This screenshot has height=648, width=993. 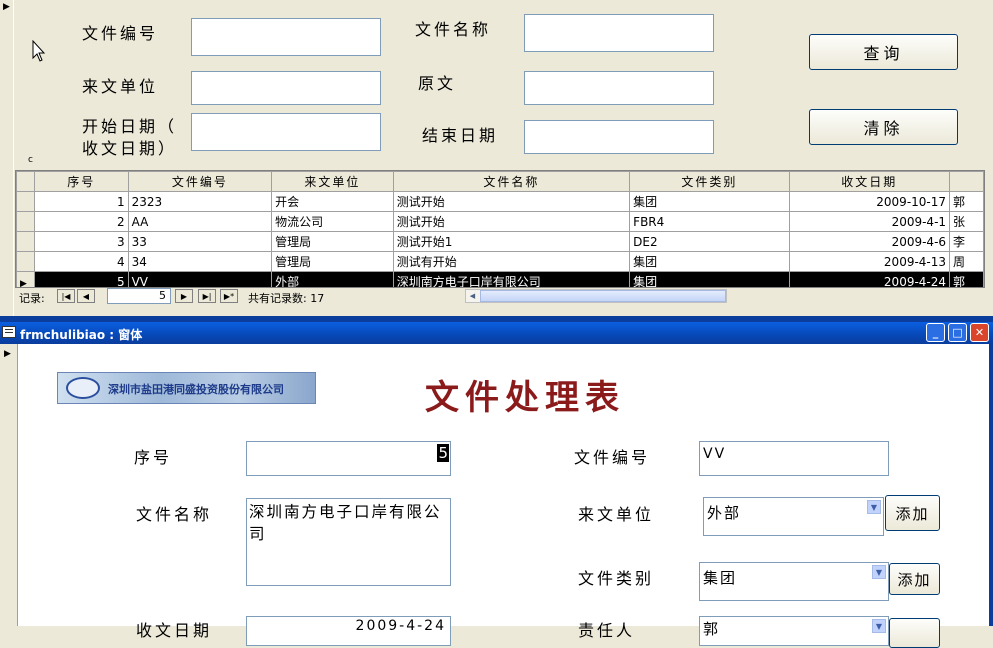 I want to click on maximize-button: □, so click(x=957, y=332).